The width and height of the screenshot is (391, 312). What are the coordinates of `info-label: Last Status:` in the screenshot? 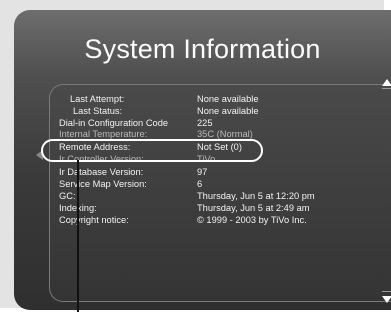 It's located at (98, 111).